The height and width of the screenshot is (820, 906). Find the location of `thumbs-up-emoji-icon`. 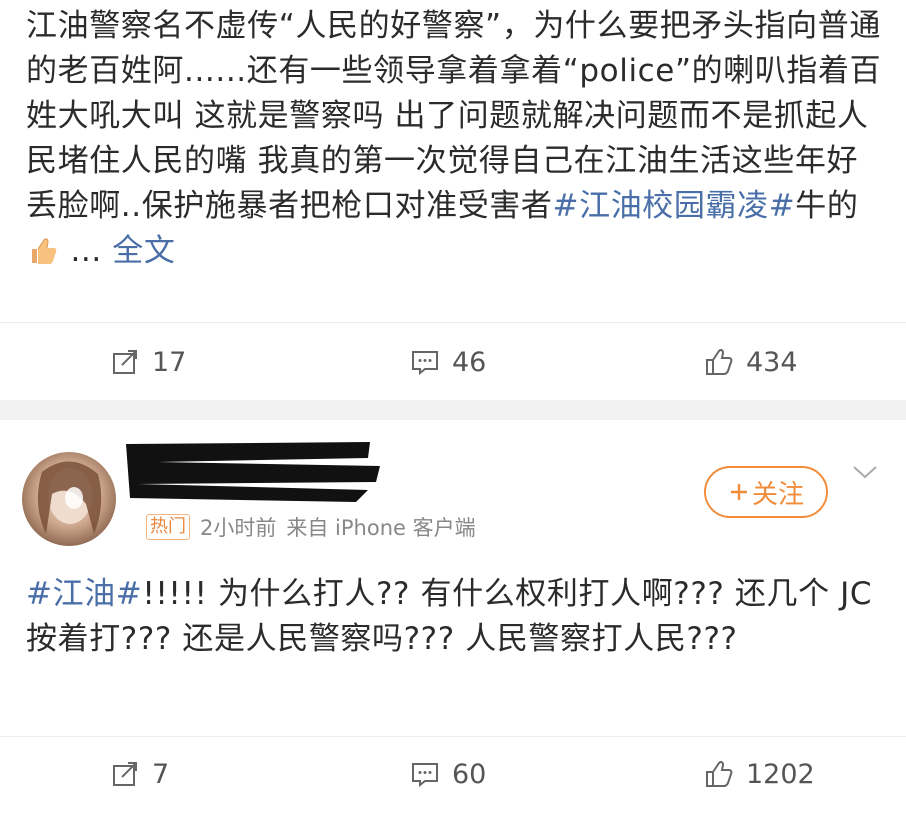

thumbs-up-emoji-icon is located at coordinates (44, 251).